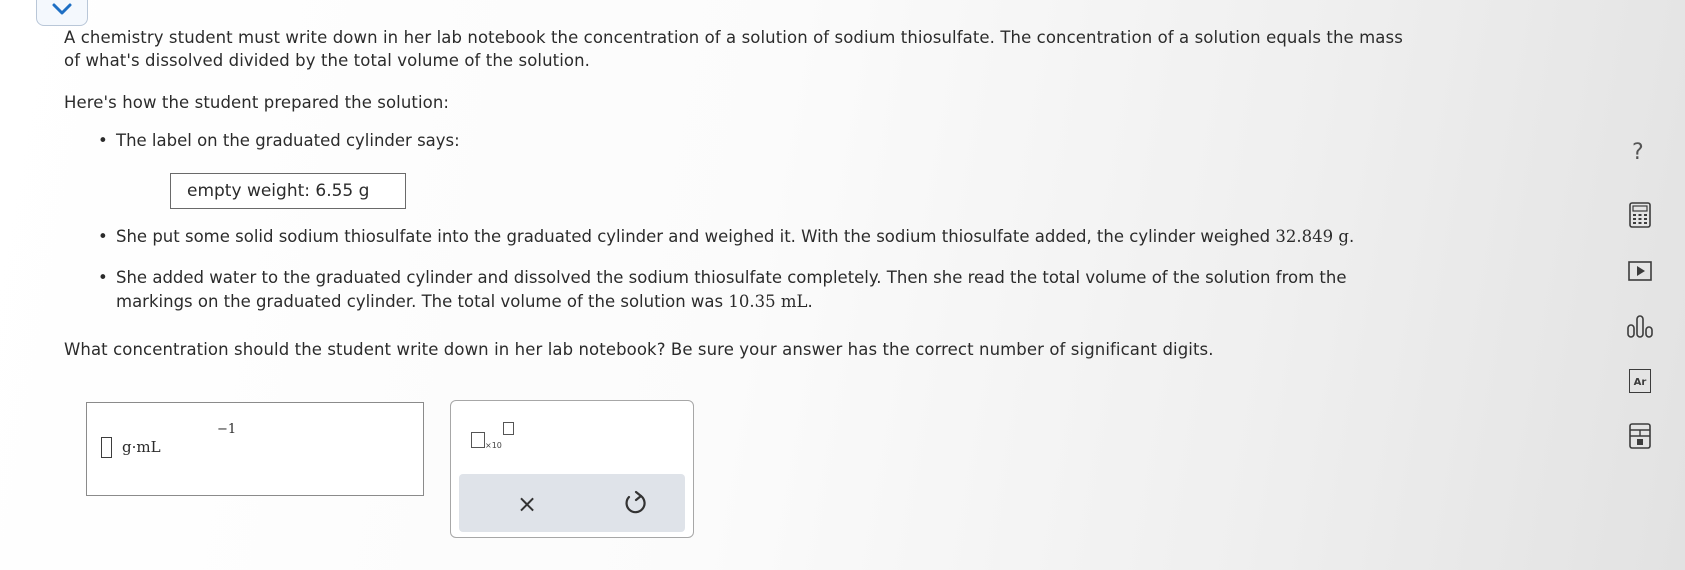 This screenshot has width=1685, height=570. Describe the element at coordinates (255, 449) in the screenshot. I see `answer-area: g·mL −1` at that location.